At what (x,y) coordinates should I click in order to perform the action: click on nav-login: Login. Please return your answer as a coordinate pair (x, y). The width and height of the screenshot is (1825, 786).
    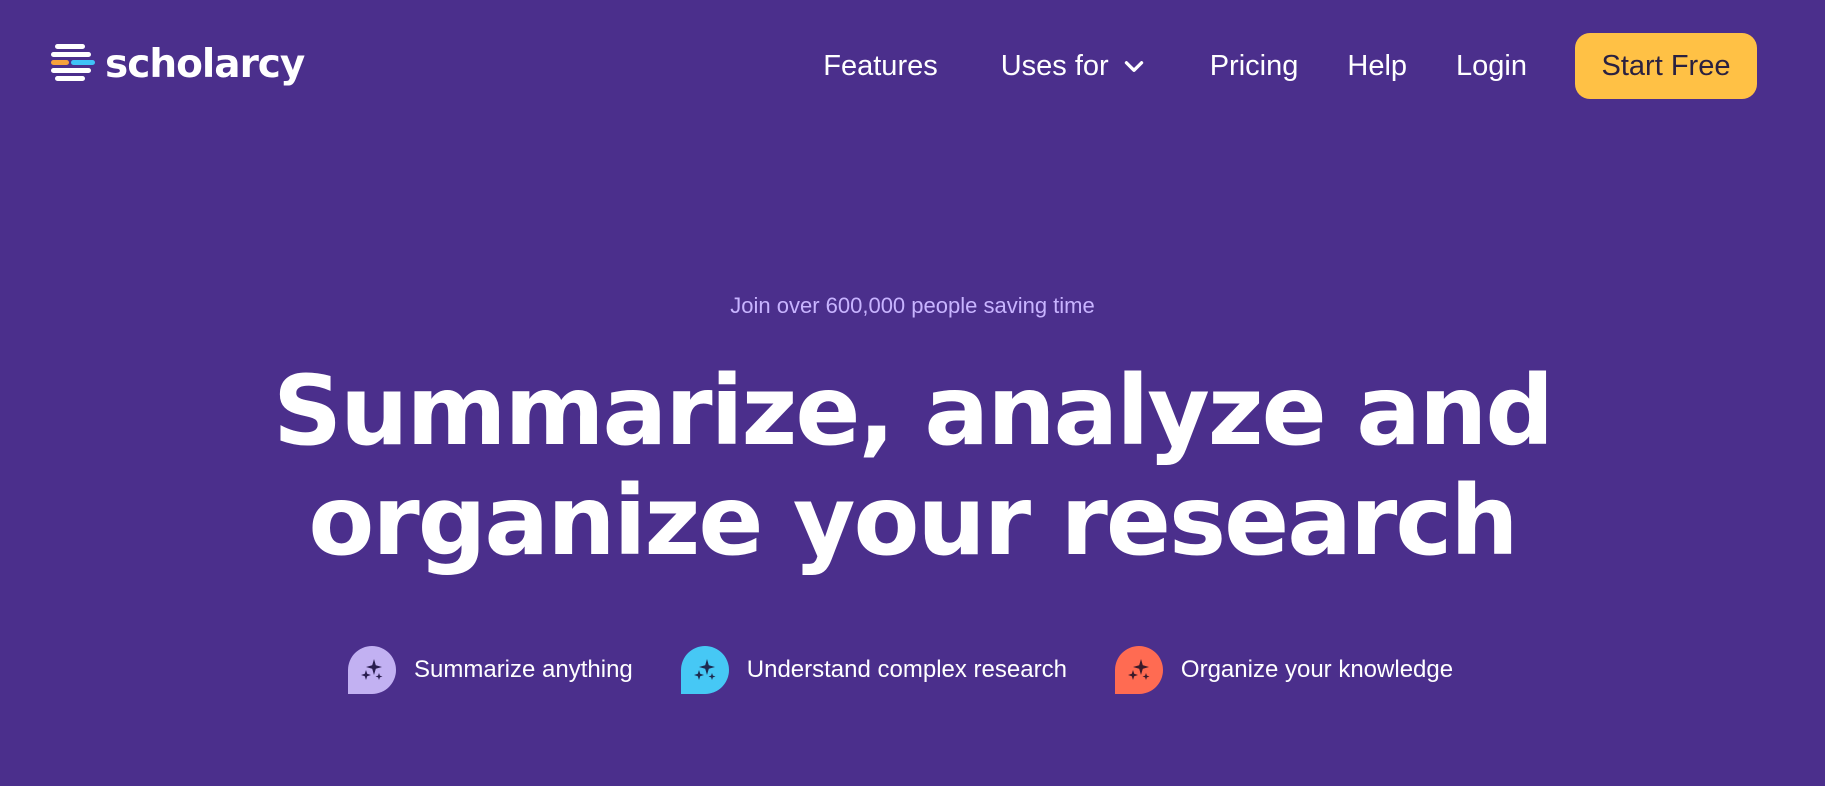
    Looking at the image, I should click on (1491, 66).